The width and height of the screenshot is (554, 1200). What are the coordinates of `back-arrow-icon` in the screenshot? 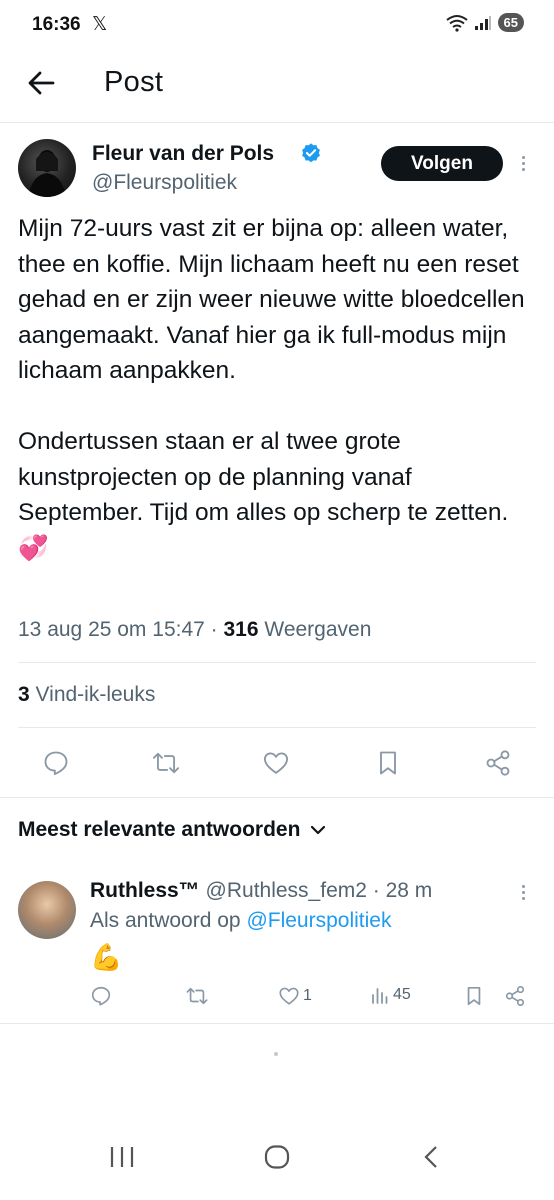 It's located at (41, 83).